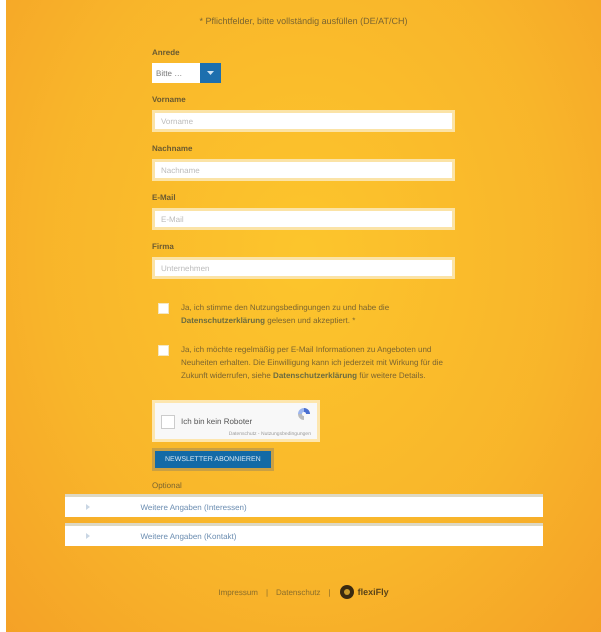 Image resolution: width=601 pixels, height=632 pixels. Describe the element at coordinates (167, 485) in the screenshot. I see `section-title: Optional` at that location.